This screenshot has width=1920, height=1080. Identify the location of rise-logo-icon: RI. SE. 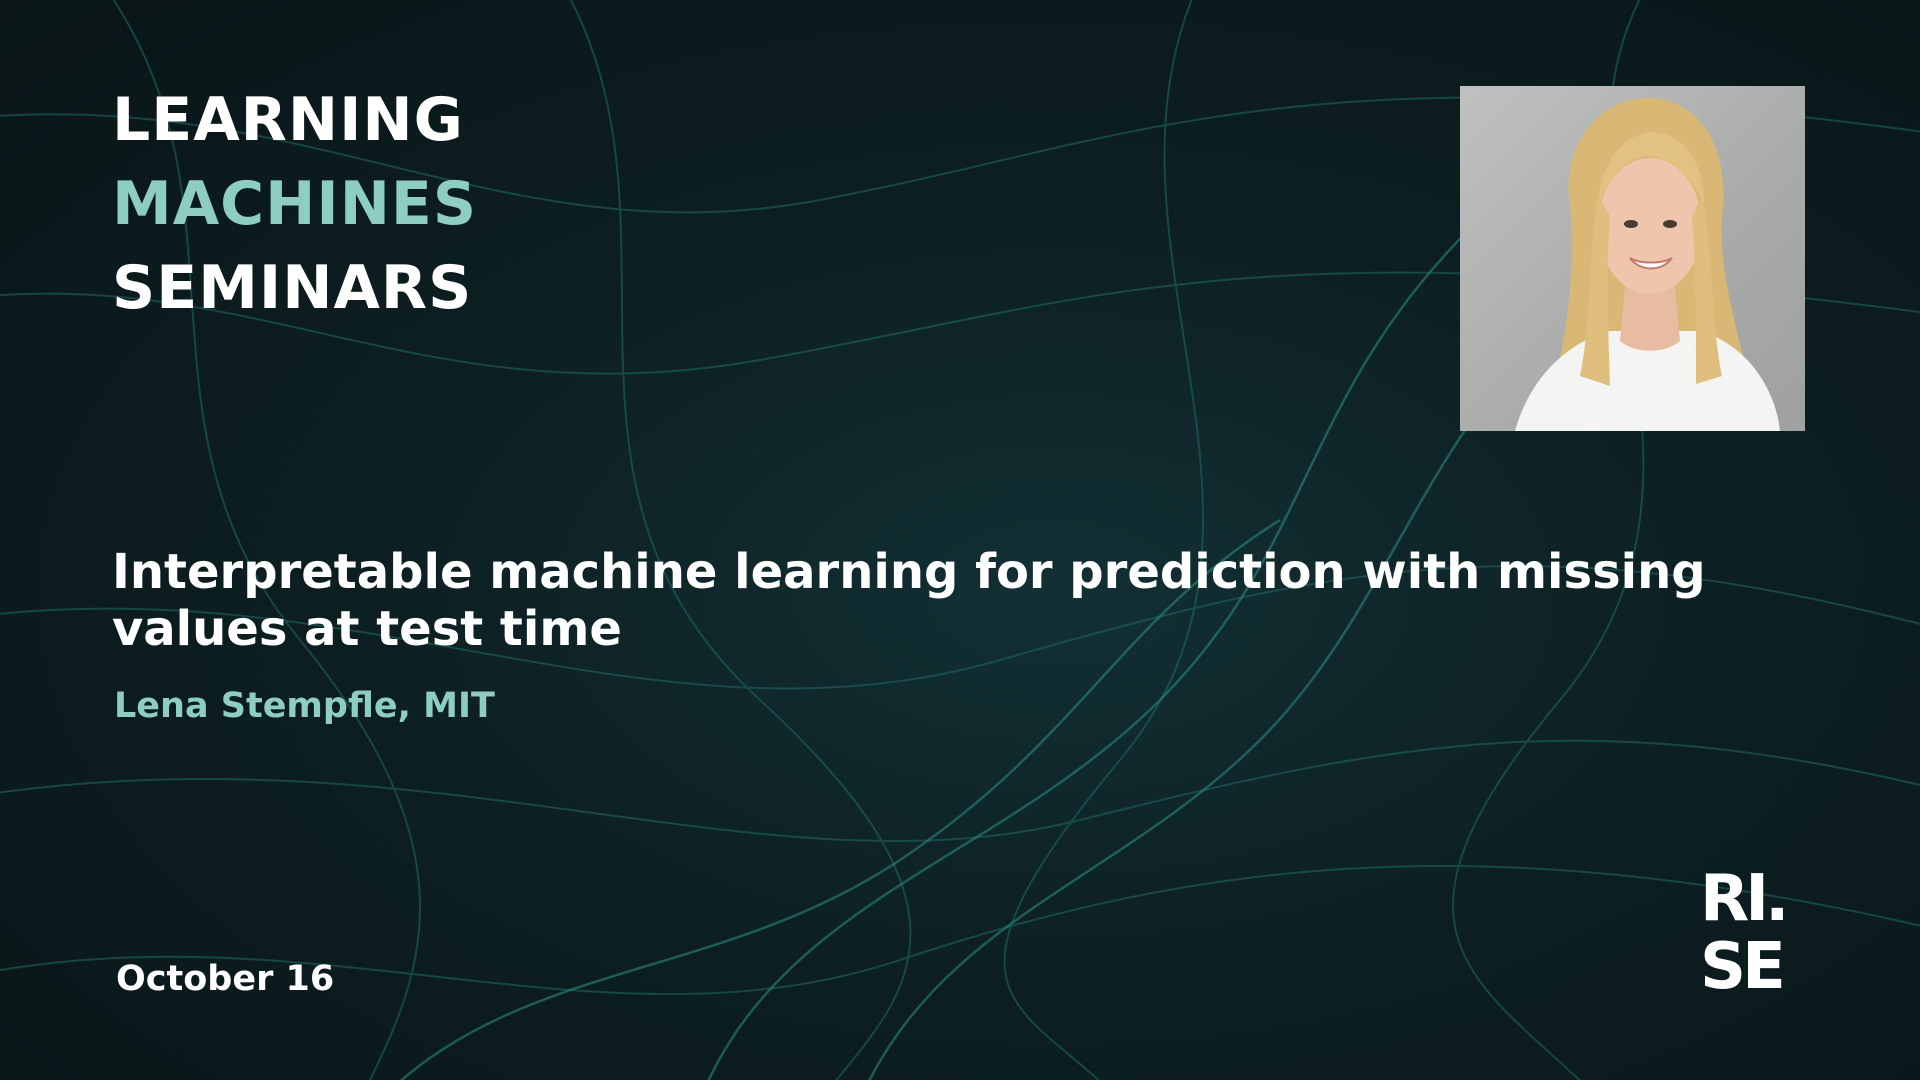
(1744, 927).